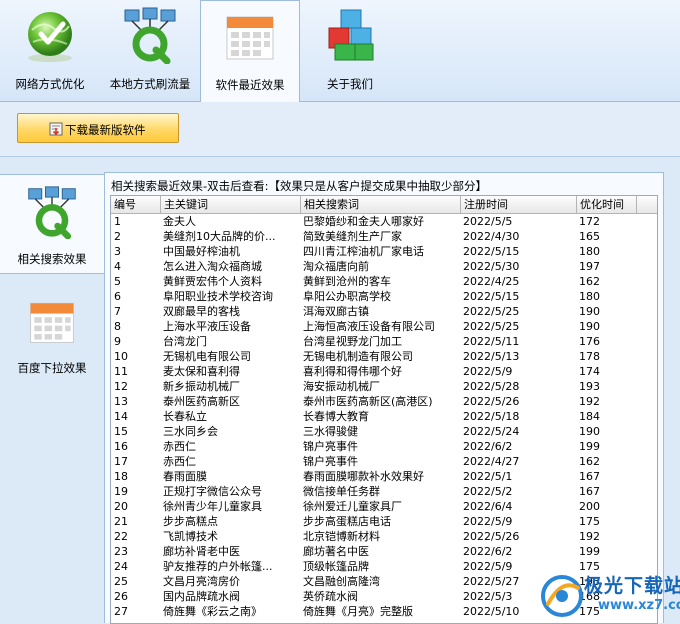 This screenshot has width=680, height=624. What do you see at coordinates (52, 259) in the screenshot?
I see `side-item-label: 相关搜索效果` at bounding box center [52, 259].